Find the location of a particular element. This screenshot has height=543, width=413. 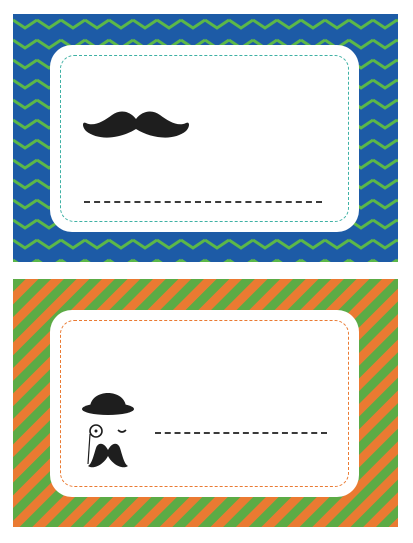

bowler-hat-icon is located at coordinates (108, 404).